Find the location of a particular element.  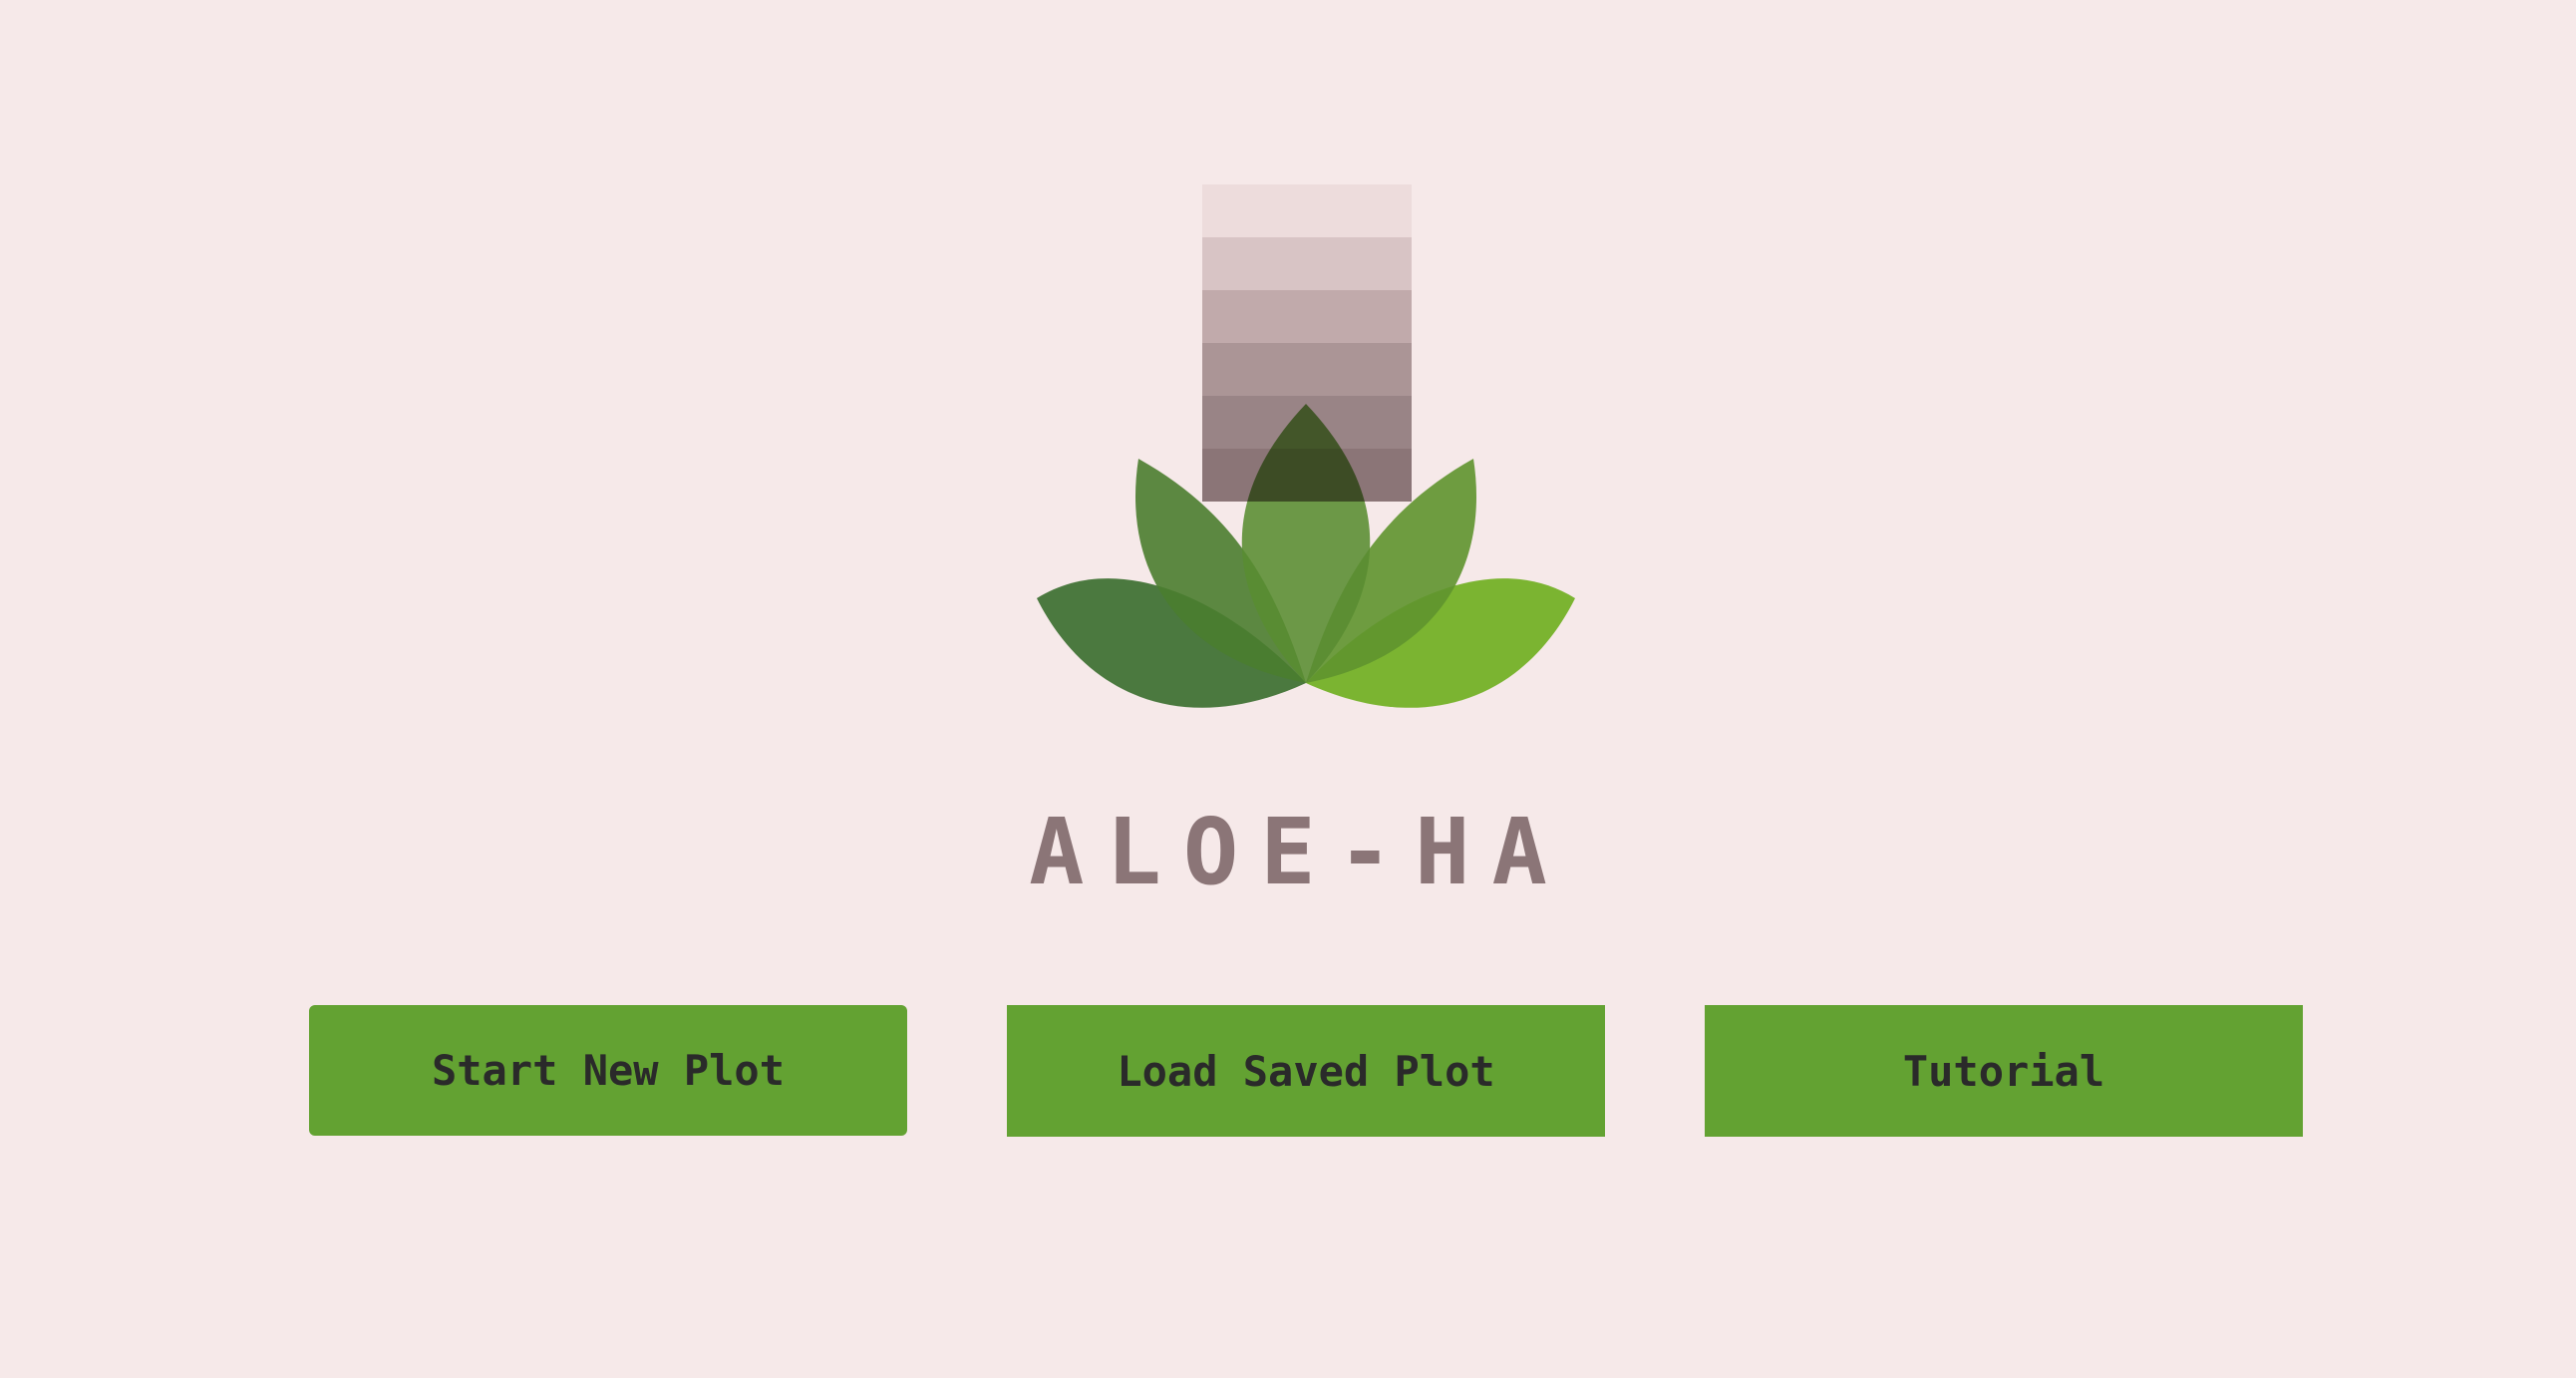

load-saved-plot-button: Load Saved Plot is located at coordinates (1306, 1071).